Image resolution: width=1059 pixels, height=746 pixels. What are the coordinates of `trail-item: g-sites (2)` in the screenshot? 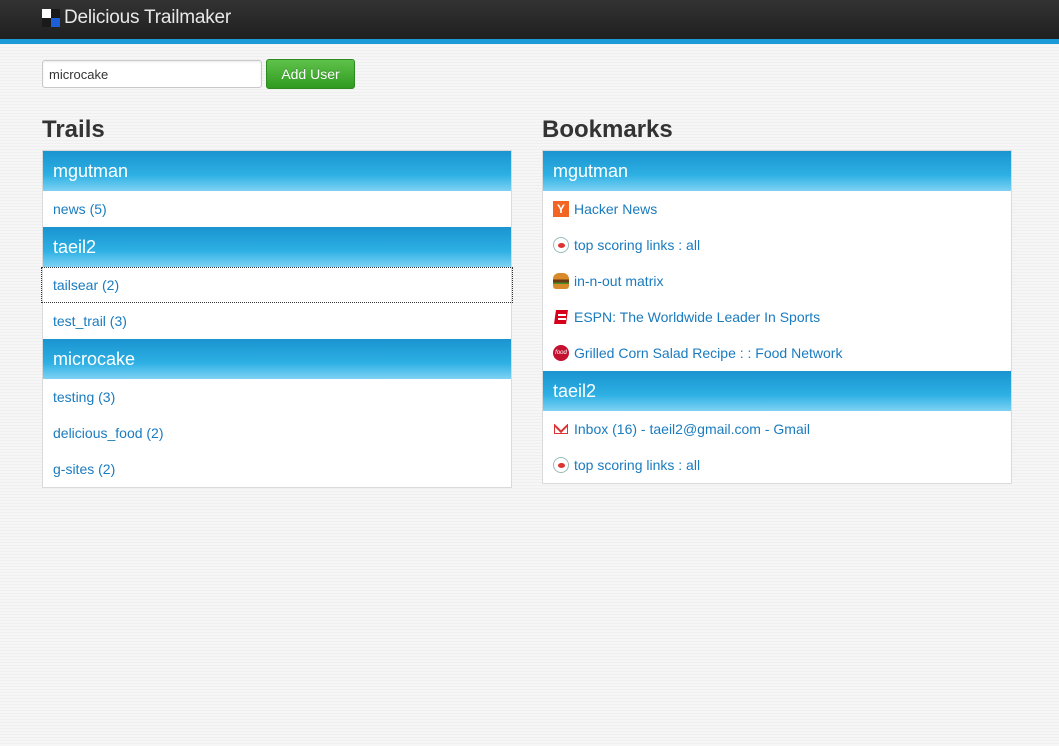 It's located at (277, 469).